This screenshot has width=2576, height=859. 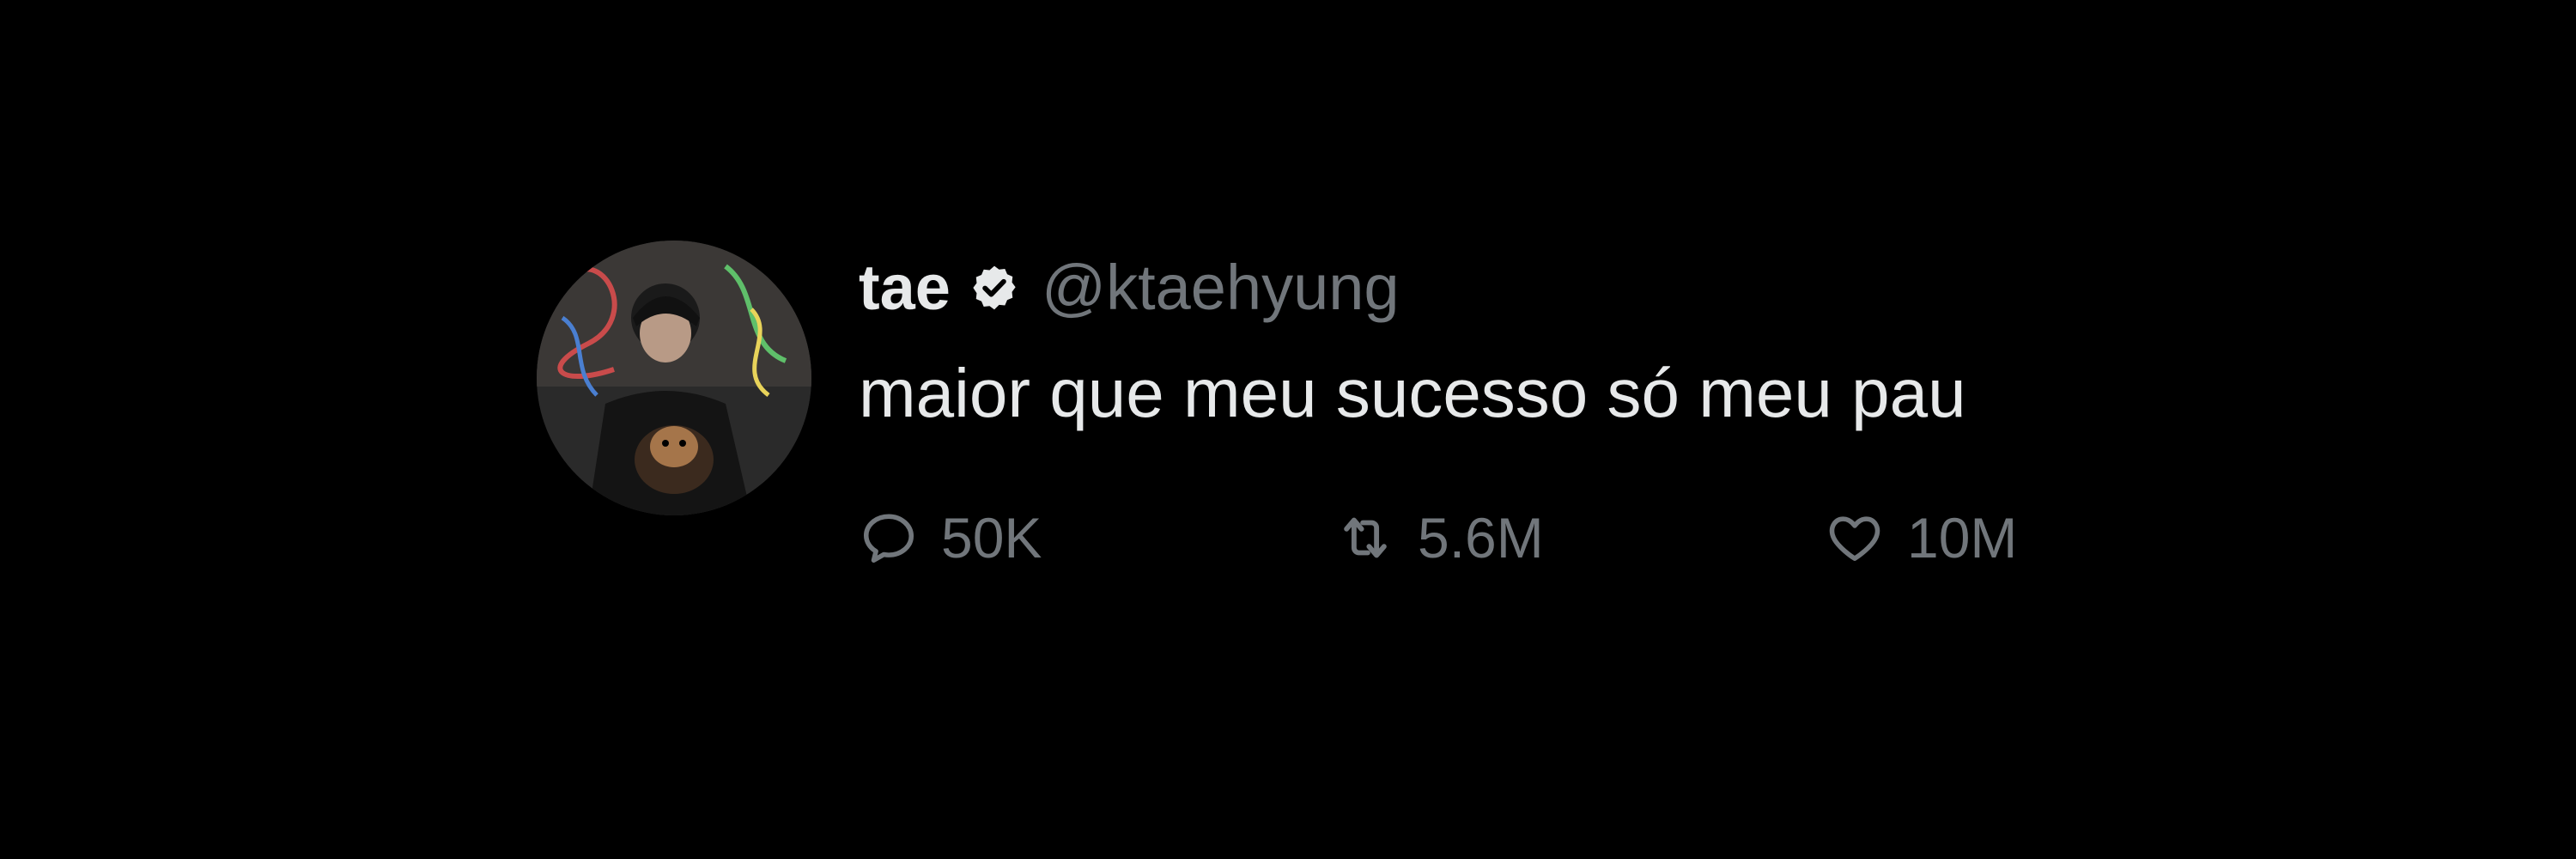 What do you see at coordinates (1412, 393) in the screenshot?
I see `tweet-text: maior que meu sucesso só meu pau` at bounding box center [1412, 393].